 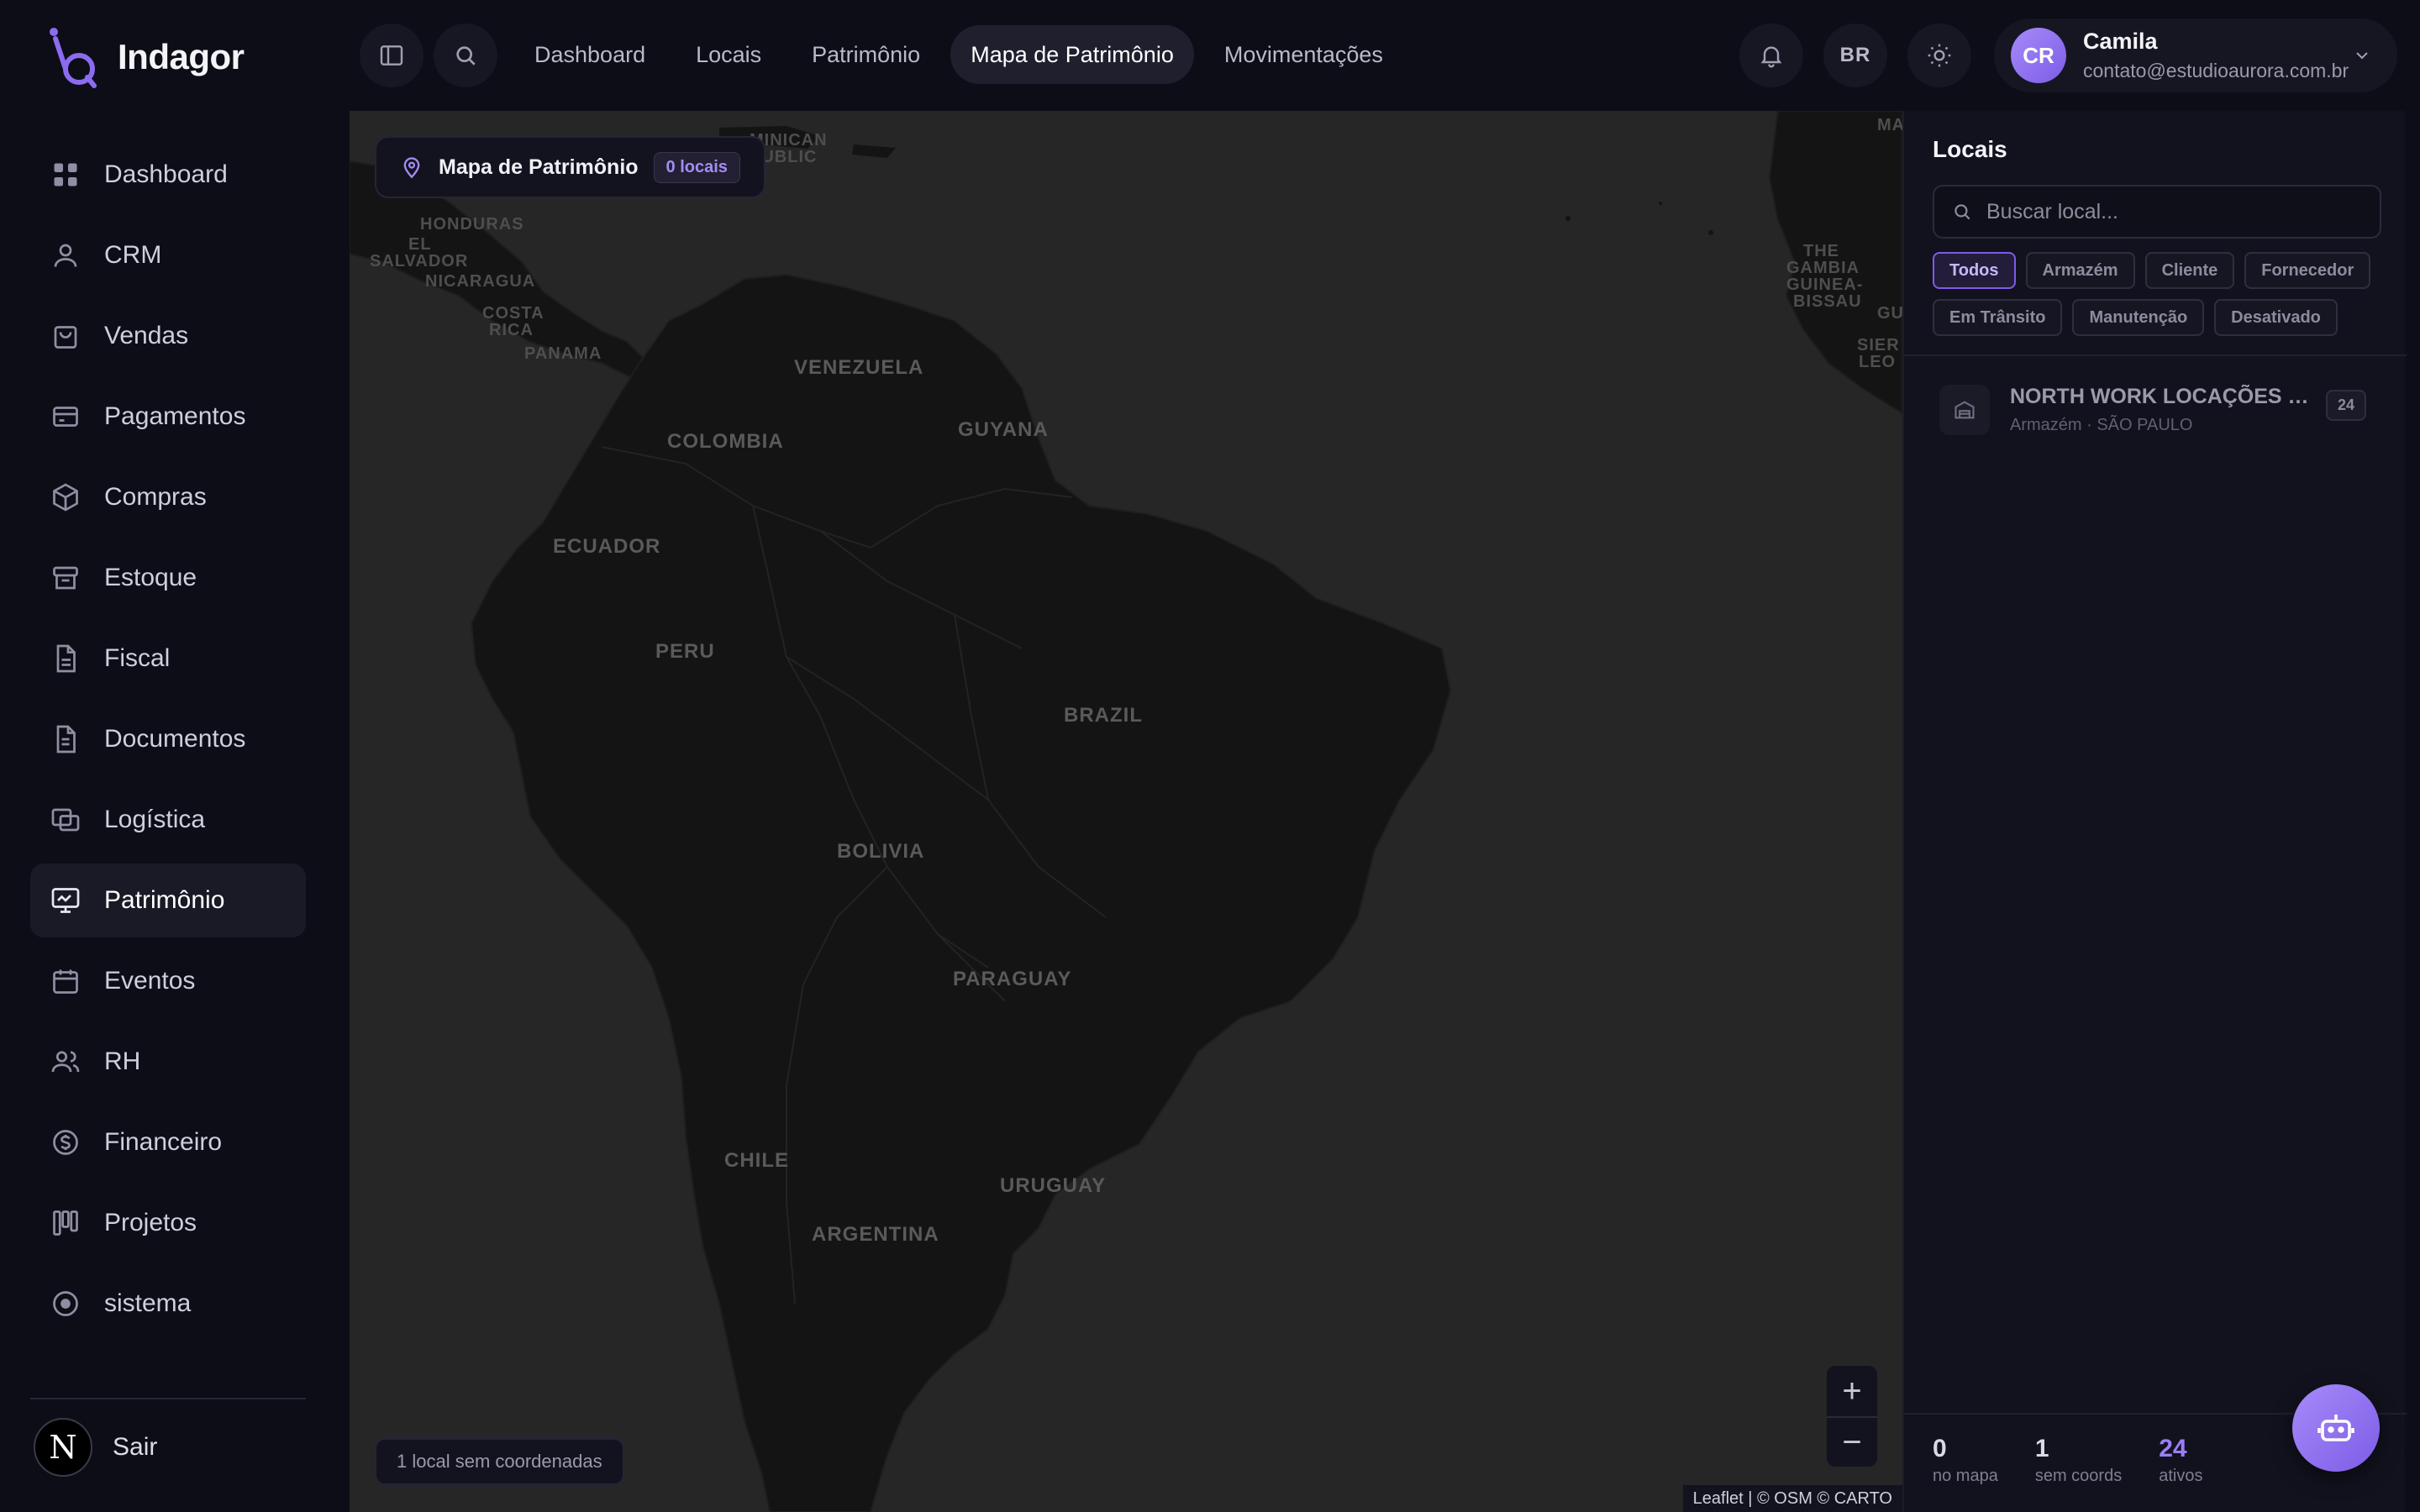 I want to click on user-email: contato@estudioaurora.com.br, so click(x=2216, y=70).